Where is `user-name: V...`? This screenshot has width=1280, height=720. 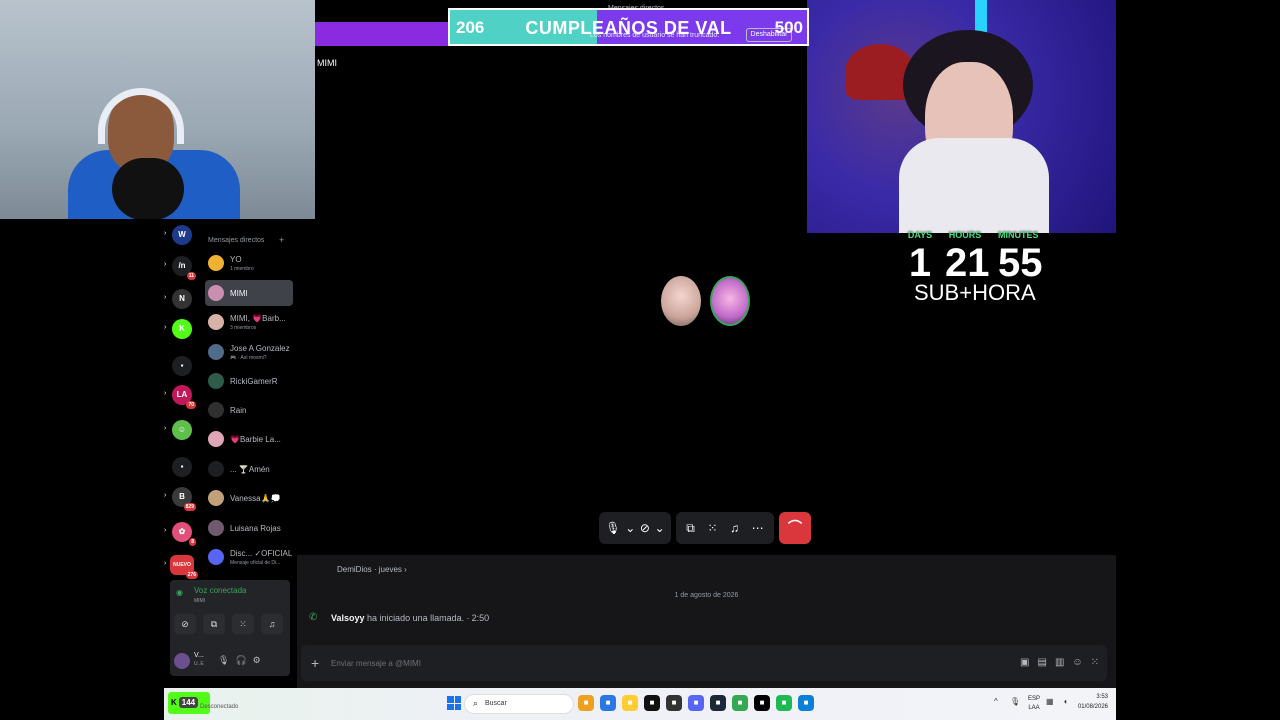
user-name: V... is located at coordinates (199, 655).